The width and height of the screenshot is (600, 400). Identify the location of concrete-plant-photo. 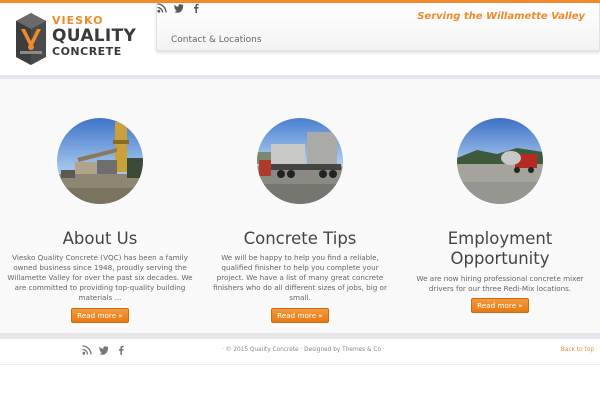
(100, 161).